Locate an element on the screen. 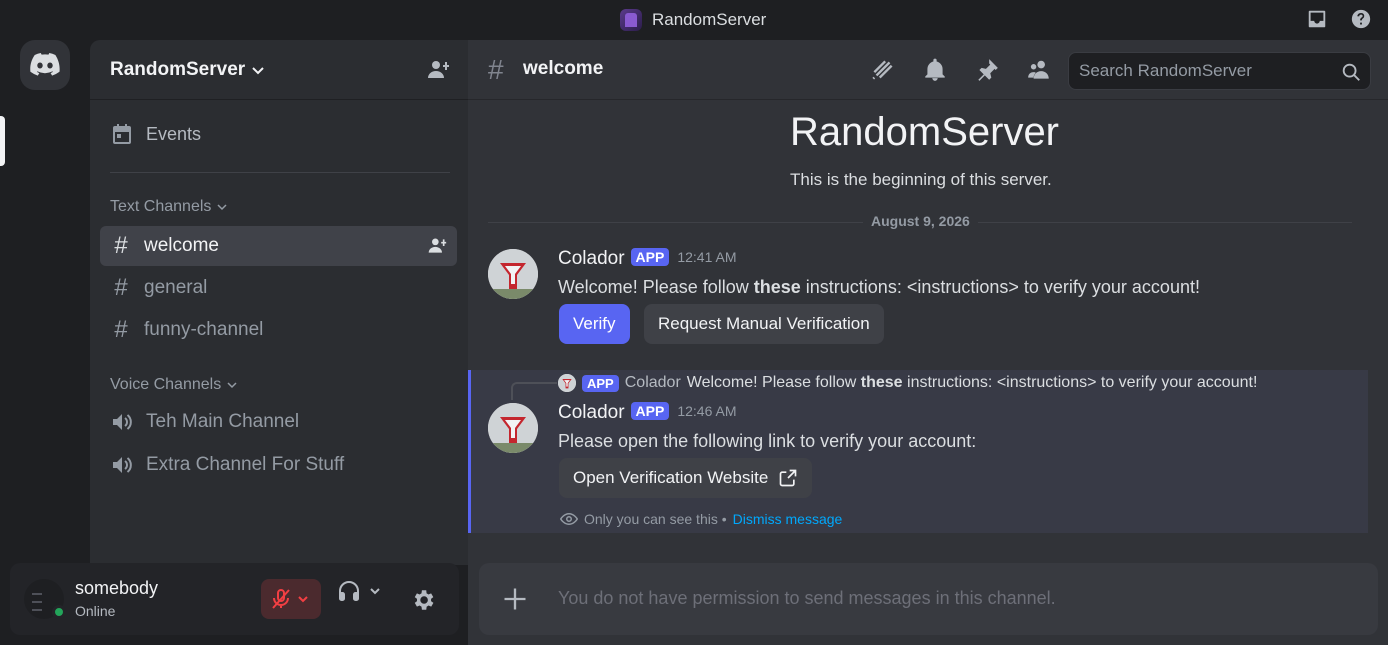  user-panel: somebody Online is located at coordinates (234, 599).